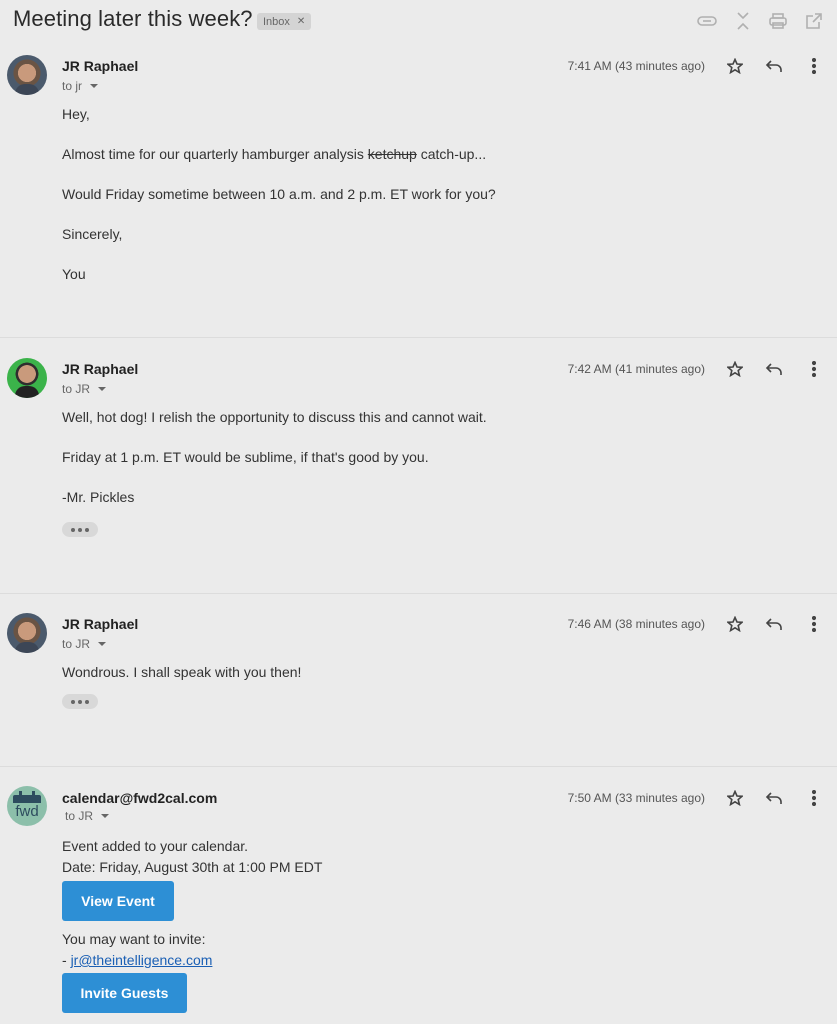 The image size is (837, 1024). I want to click on body-closing: Sincerely,, so click(92, 234).